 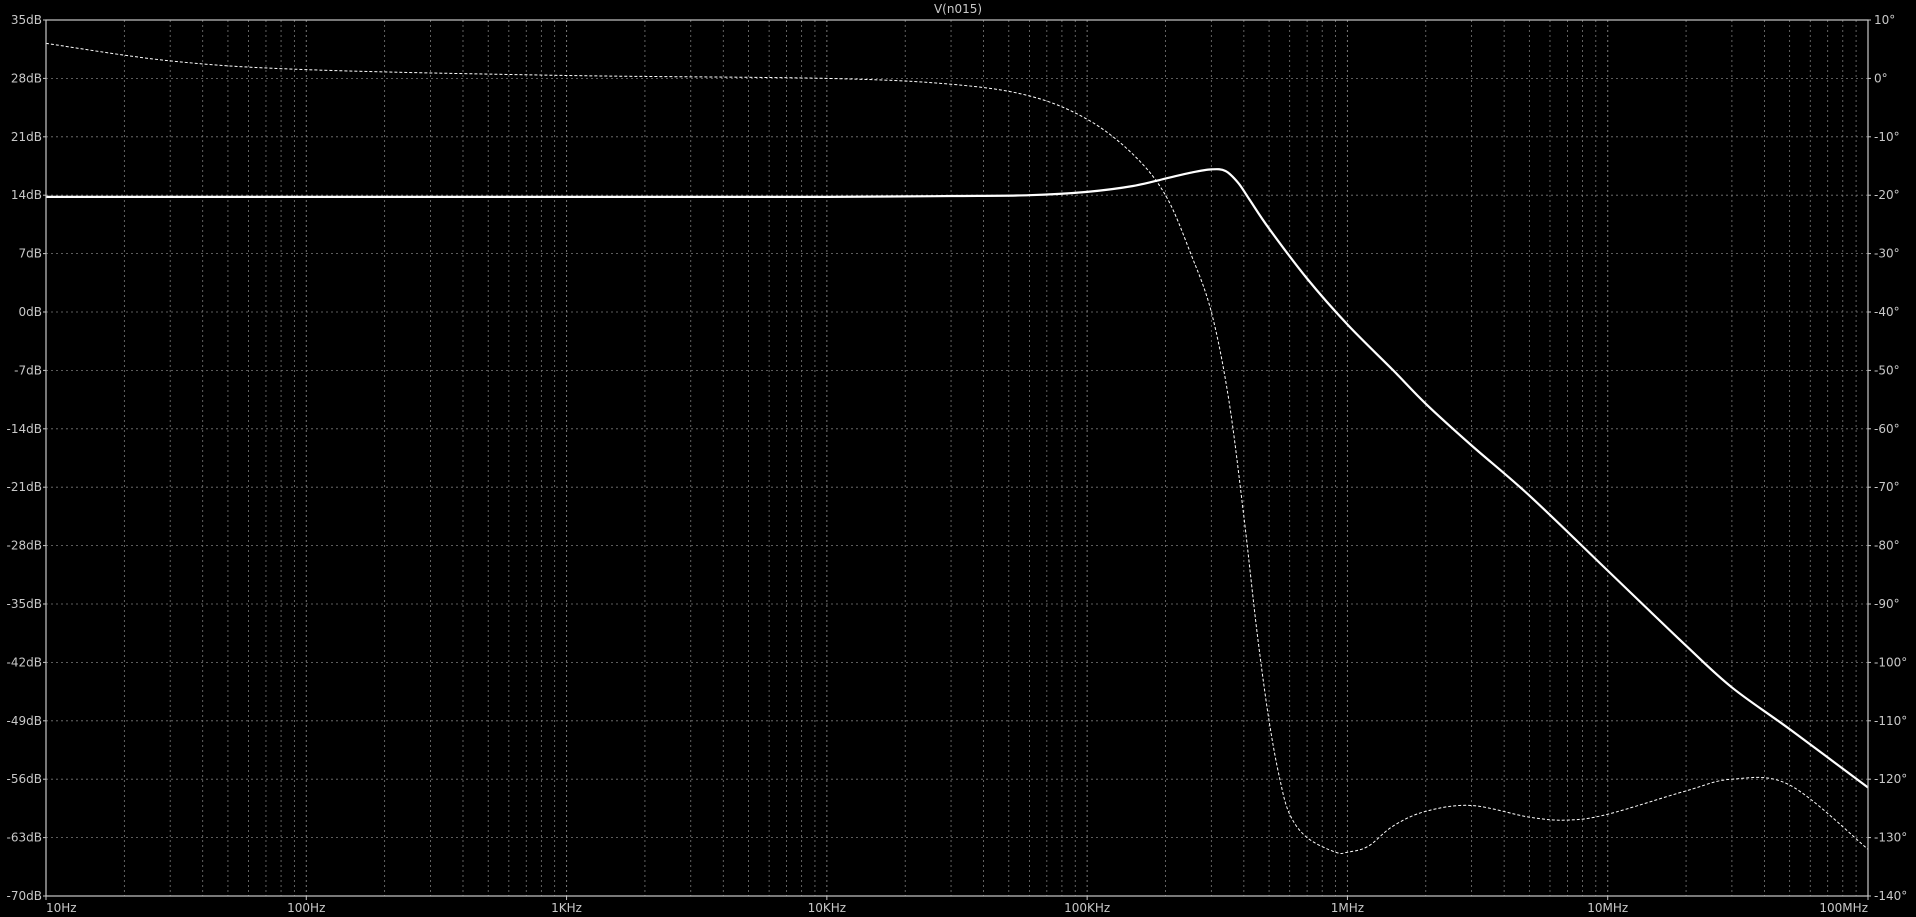 I want to click on y-right-tick-label: -10°, so click(x=1887, y=137).